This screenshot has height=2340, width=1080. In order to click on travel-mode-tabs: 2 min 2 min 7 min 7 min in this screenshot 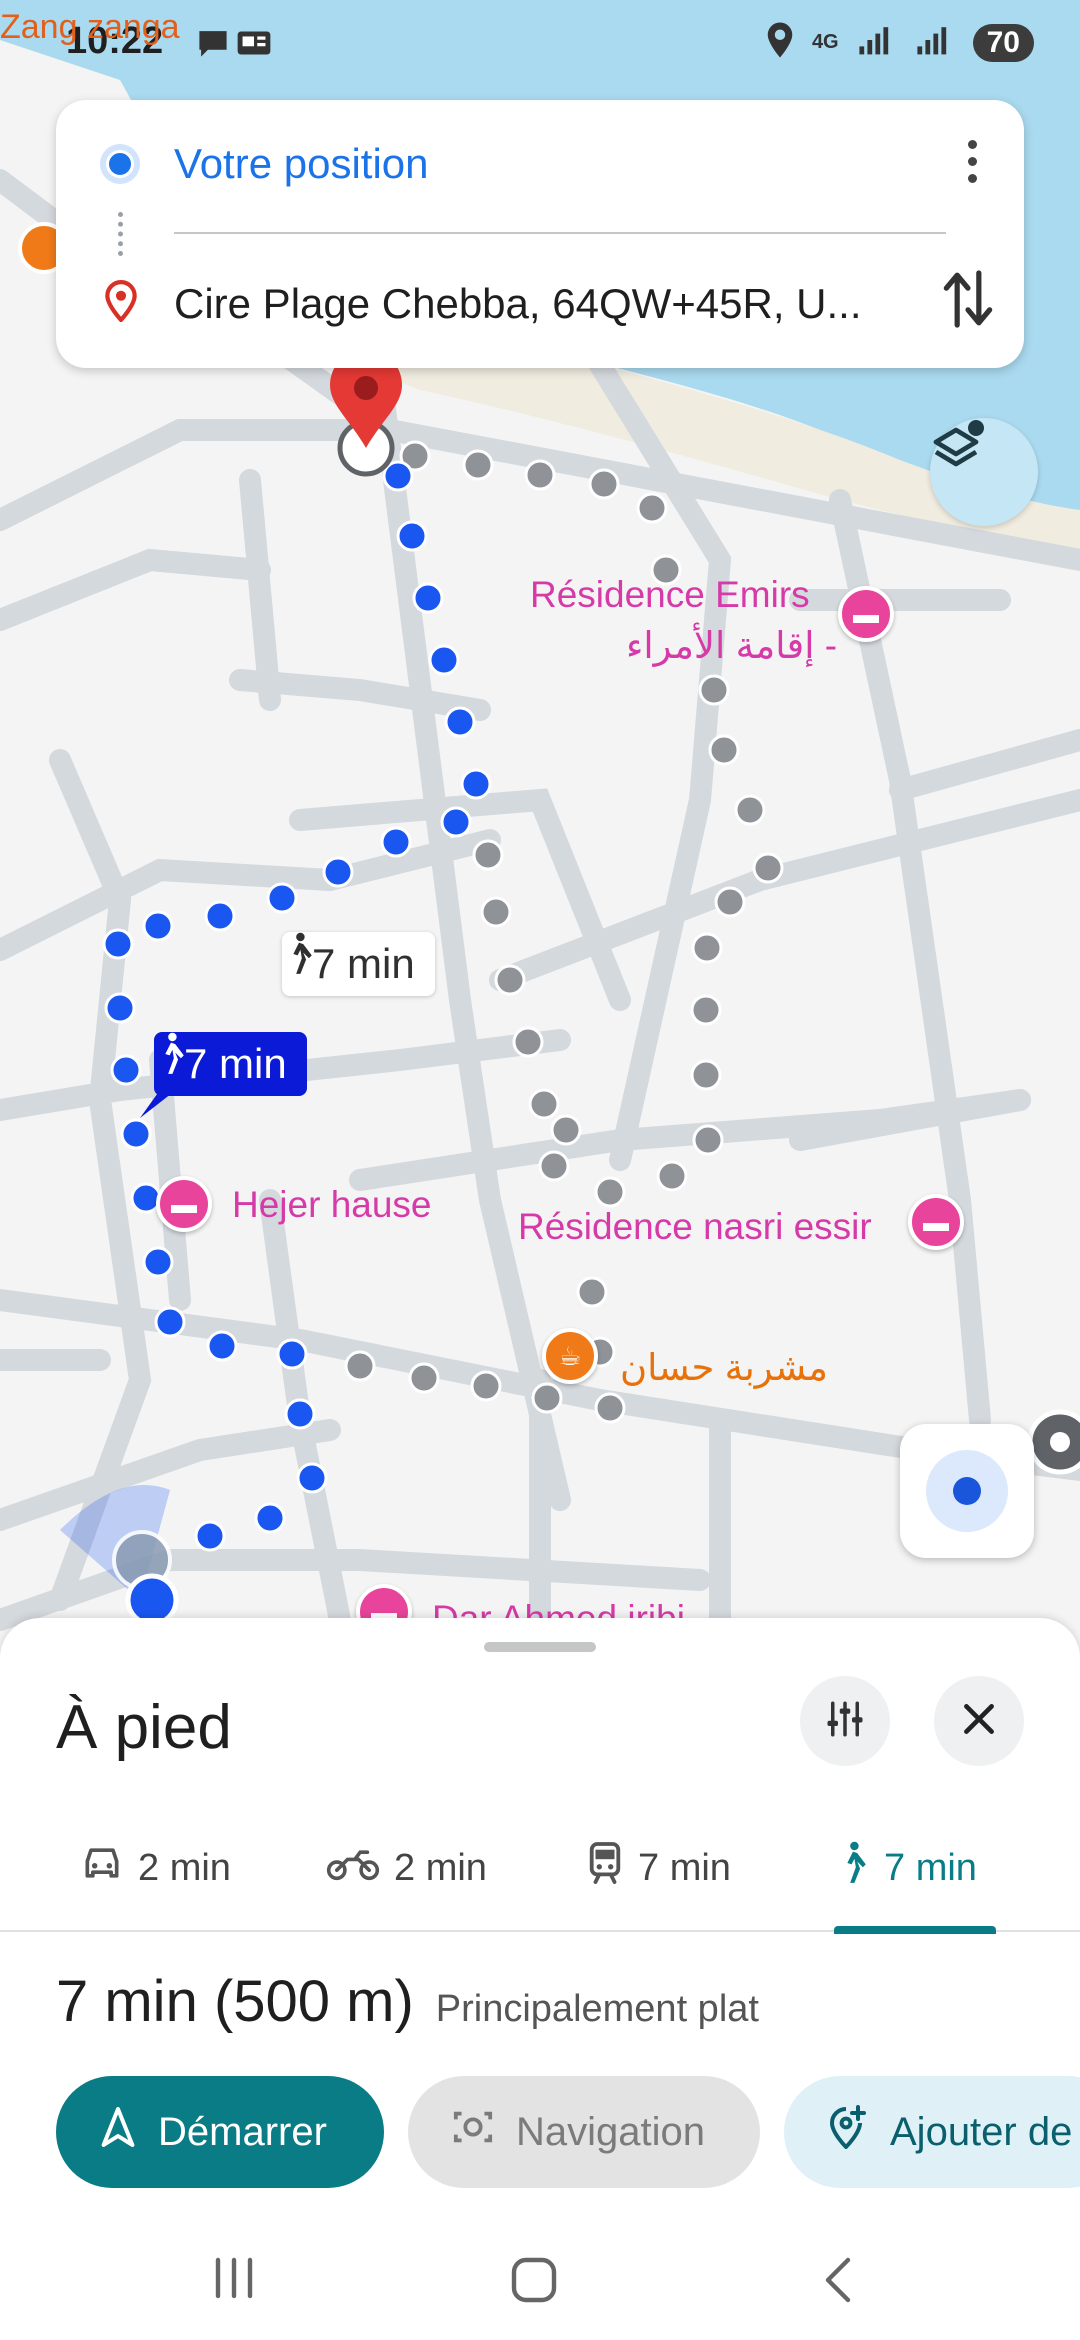, I will do `click(540, 1870)`.